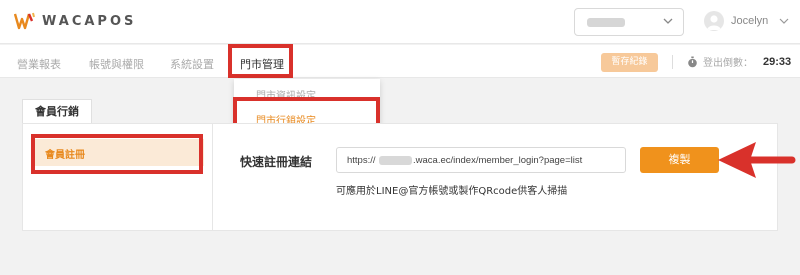 The height and width of the screenshot is (275, 800). Describe the element at coordinates (629, 22) in the screenshot. I see `store-select` at that location.